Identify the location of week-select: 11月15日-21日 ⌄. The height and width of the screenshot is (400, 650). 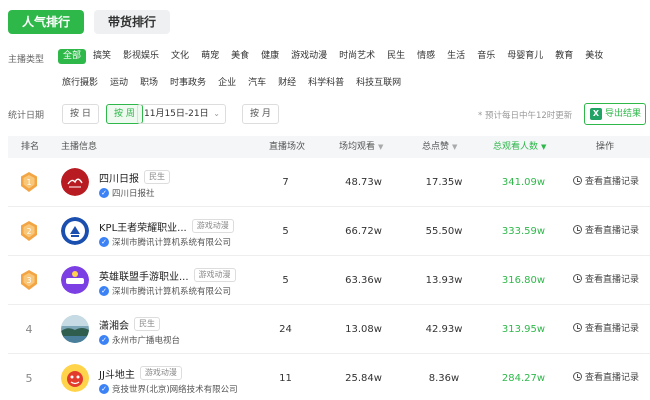
(181, 114).